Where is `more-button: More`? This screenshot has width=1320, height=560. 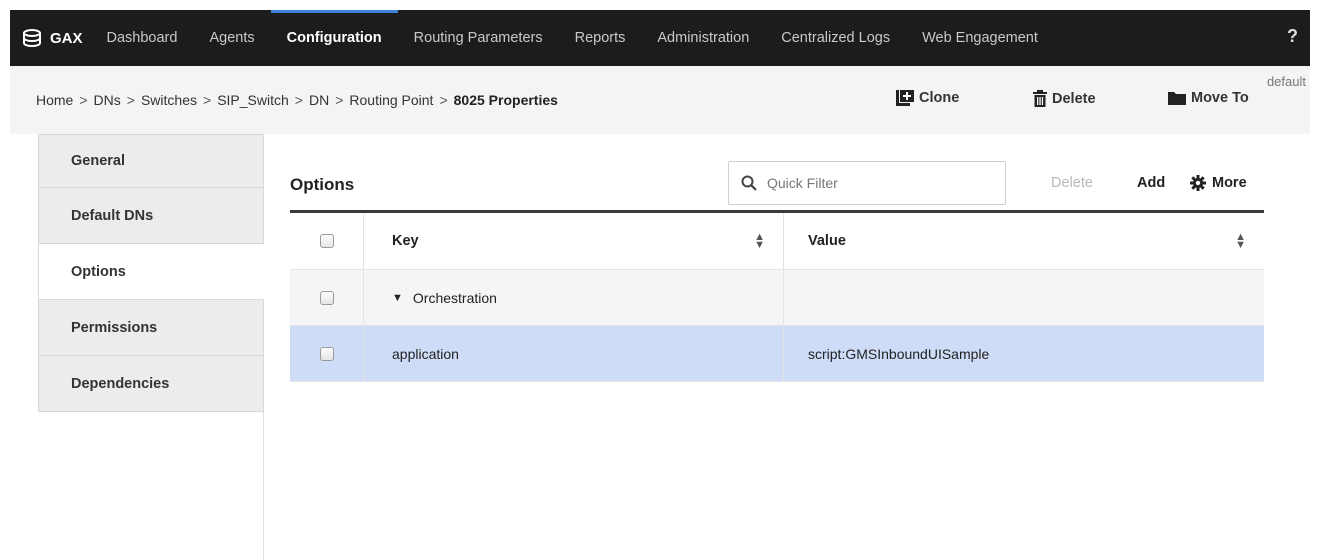
more-button: More is located at coordinates (1218, 183).